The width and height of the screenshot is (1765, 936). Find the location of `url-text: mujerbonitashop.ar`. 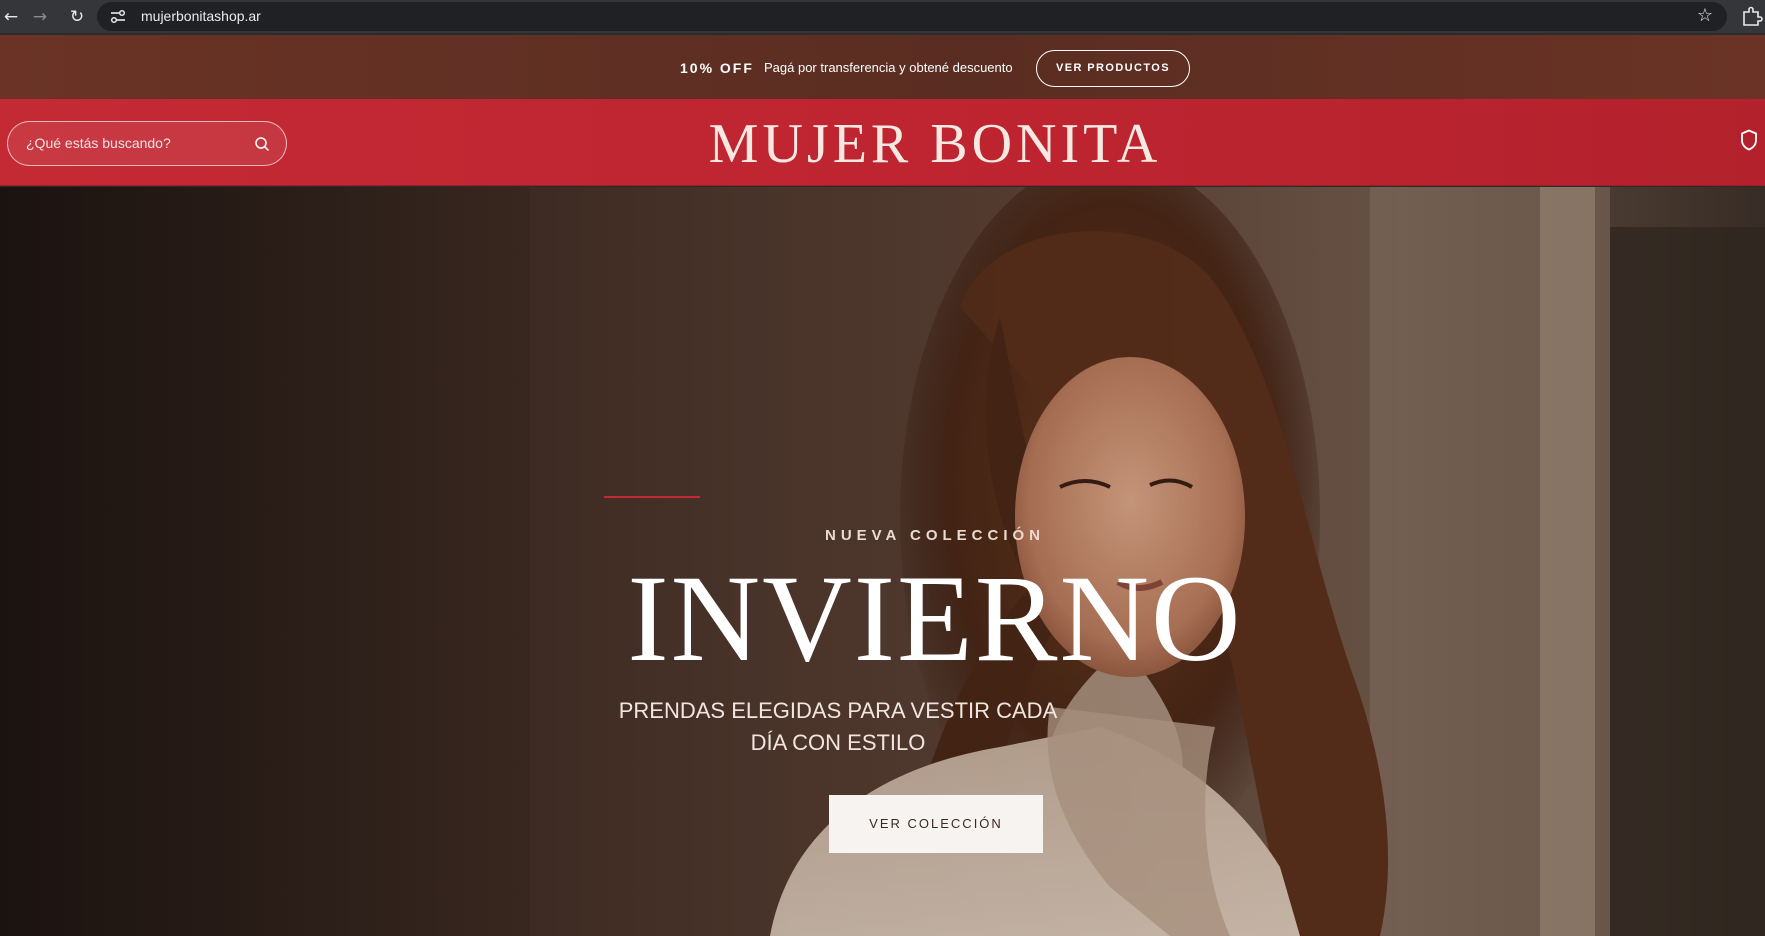

url-text: mujerbonitashop.ar is located at coordinates (201, 16).